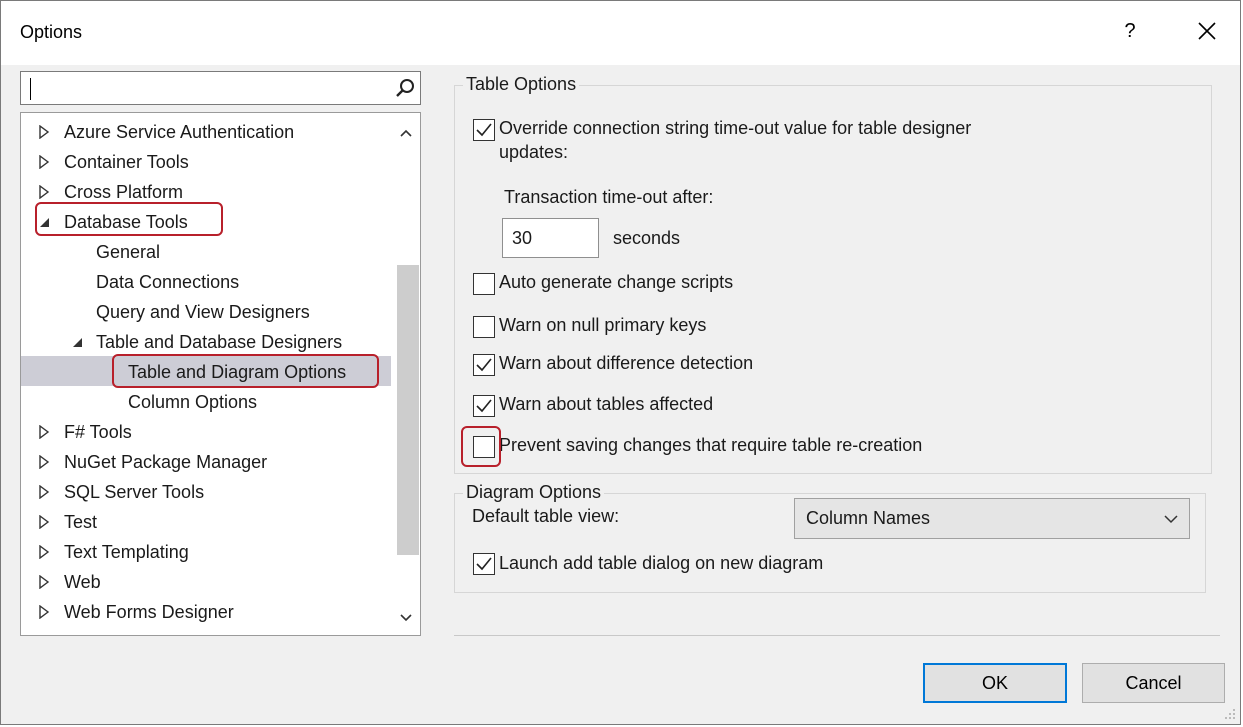 This screenshot has height=727, width=1243. I want to click on warn-null-checkbox, so click(484, 327).